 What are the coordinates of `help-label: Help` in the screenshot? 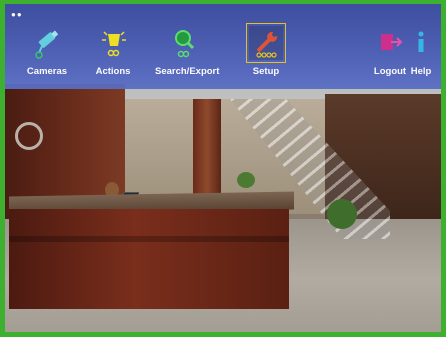 It's located at (421, 71).